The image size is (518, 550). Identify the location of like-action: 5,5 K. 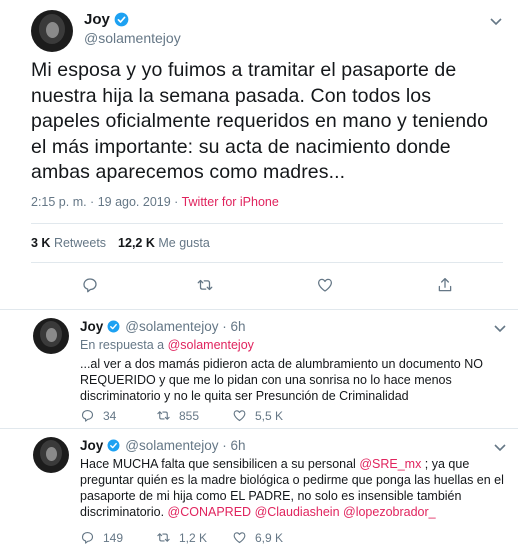
(270, 415).